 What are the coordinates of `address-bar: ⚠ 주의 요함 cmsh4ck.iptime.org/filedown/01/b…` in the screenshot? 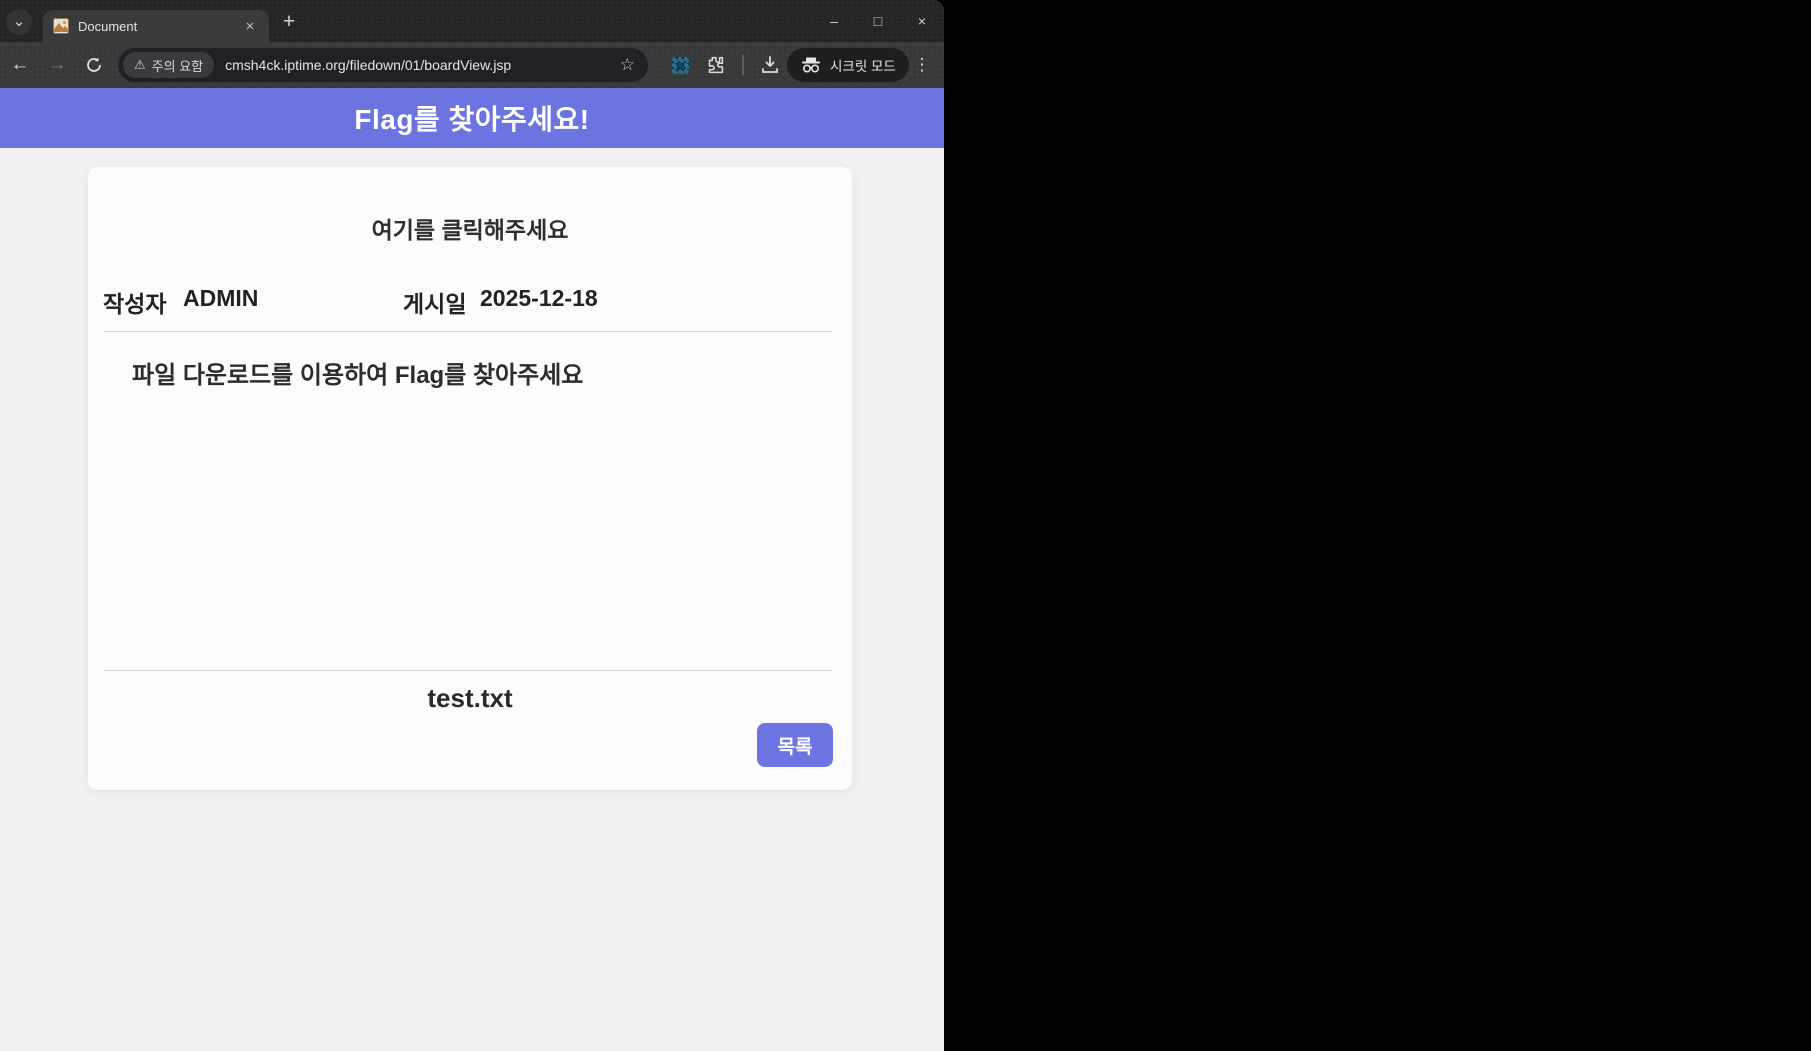 It's located at (383, 65).